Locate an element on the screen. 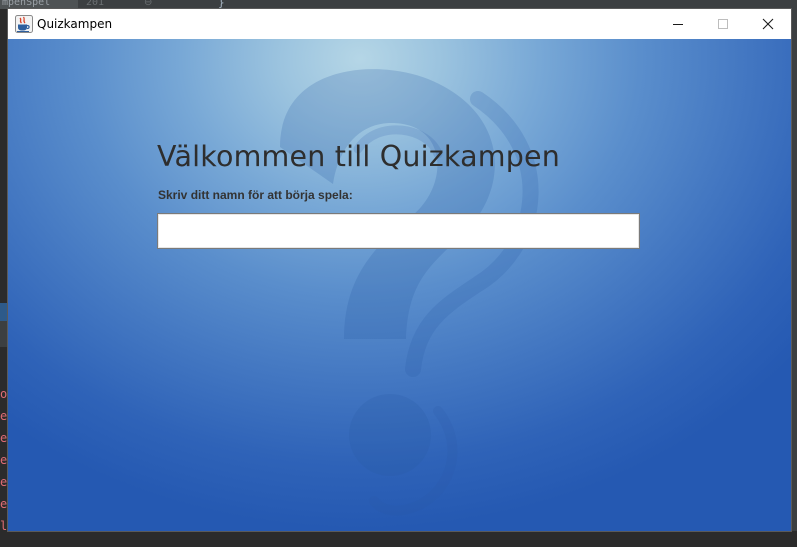 This screenshot has height=547, width=797. ide-code-fragment: } is located at coordinates (221, 4).